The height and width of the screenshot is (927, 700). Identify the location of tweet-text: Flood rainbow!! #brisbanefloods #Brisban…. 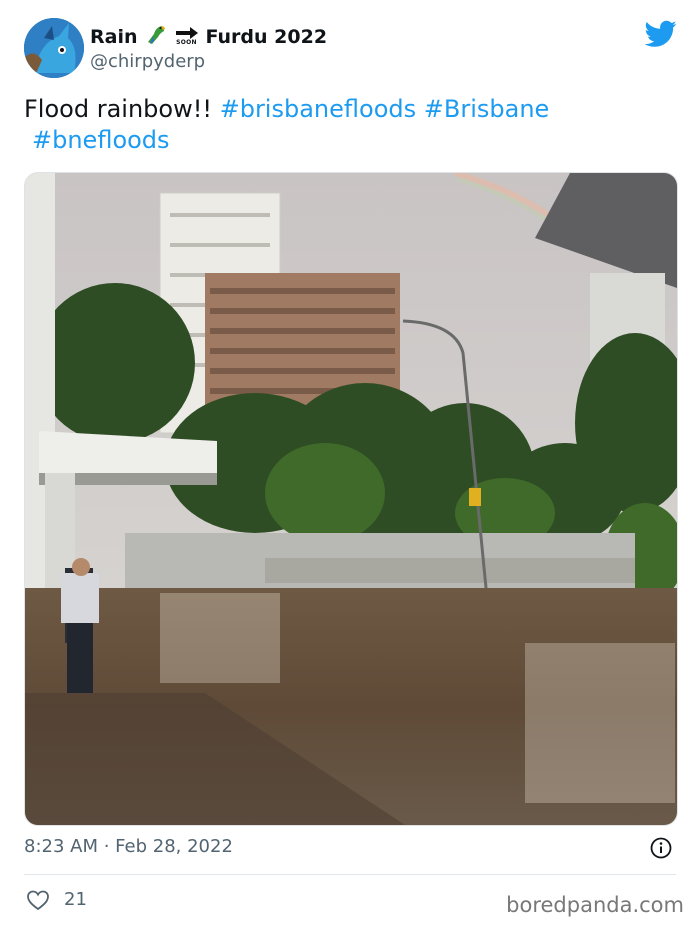
(344, 125).